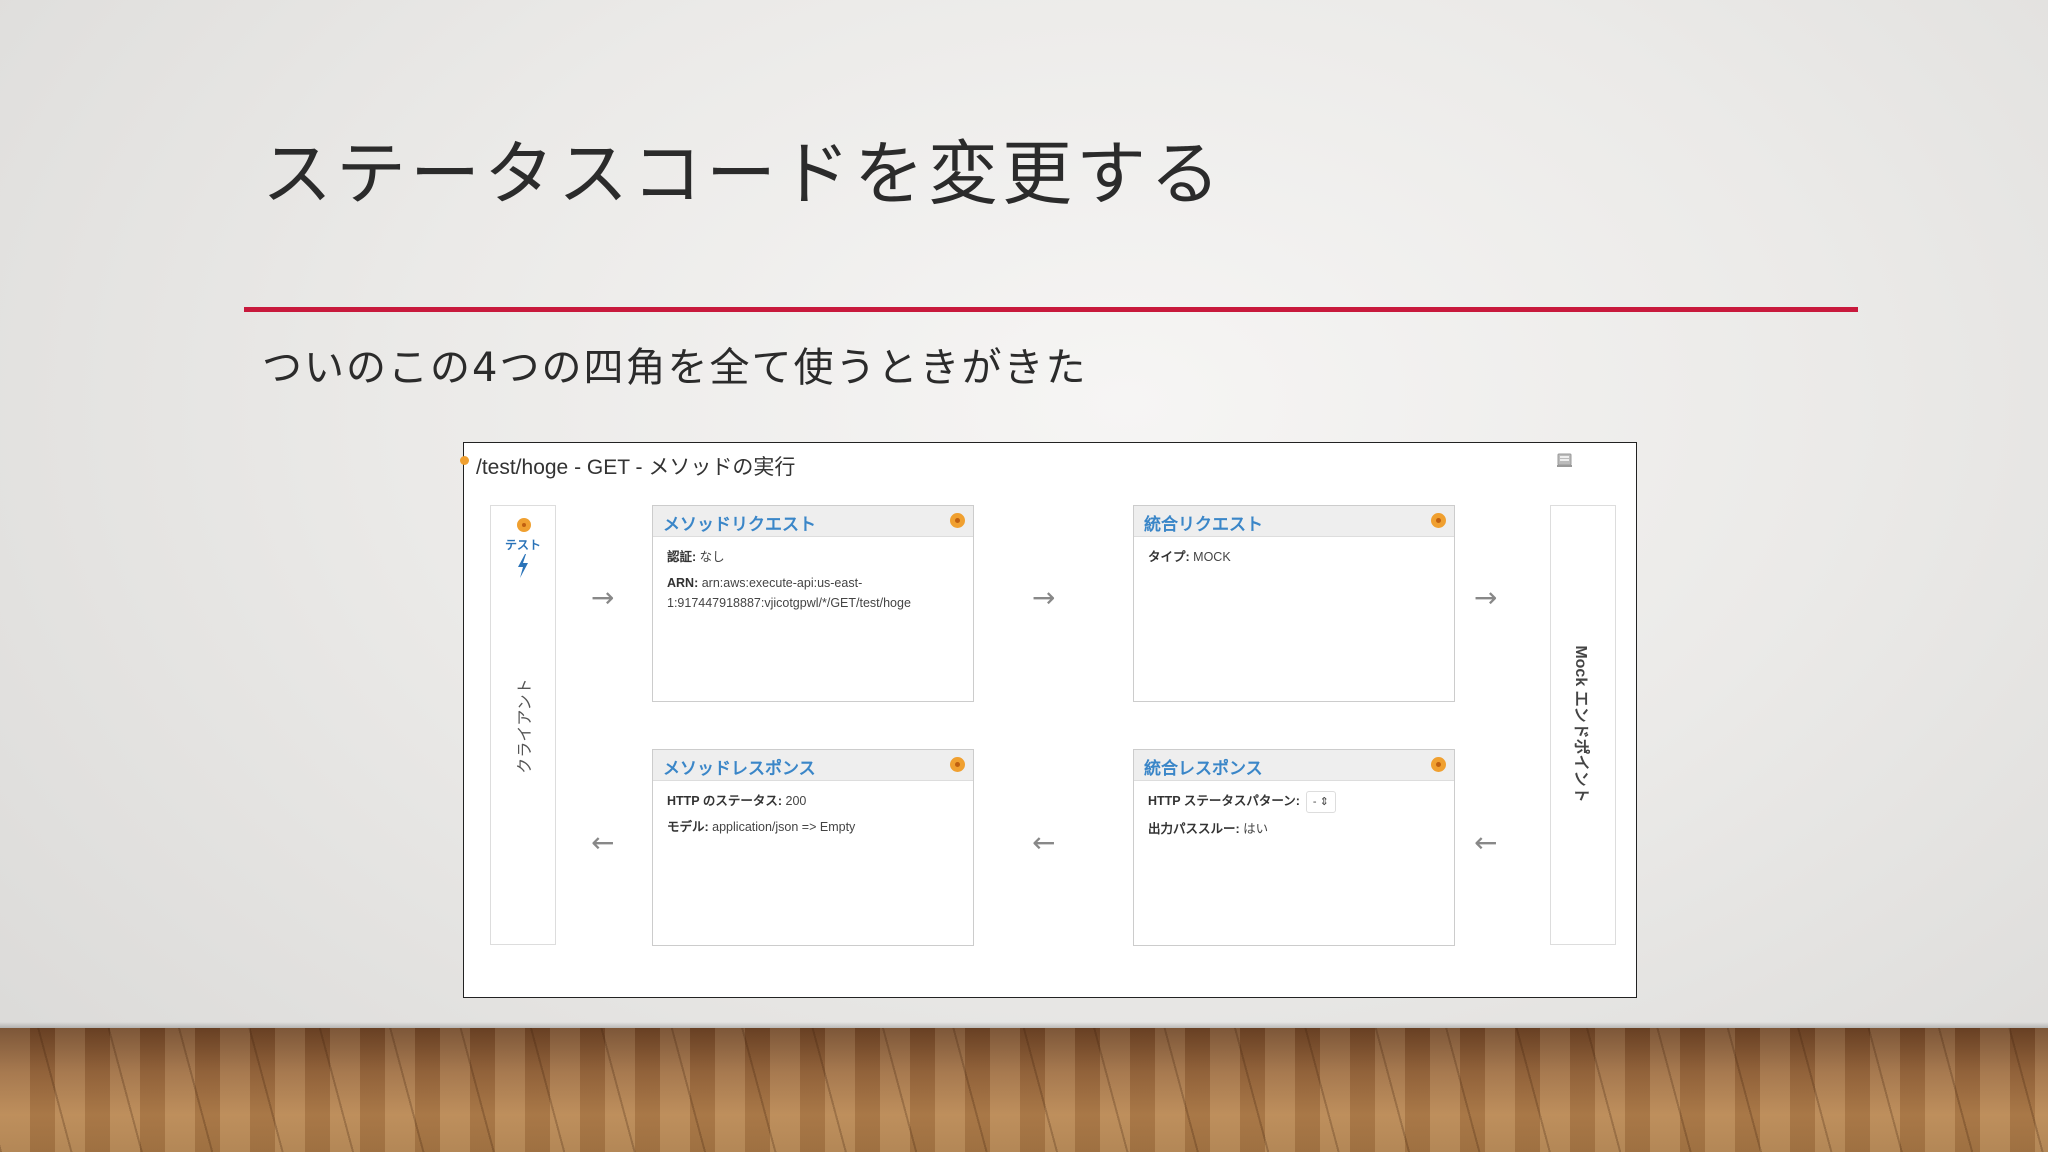  What do you see at coordinates (1565, 460) in the screenshot?
I see `book-icon` at bounding box center [1565, 460].